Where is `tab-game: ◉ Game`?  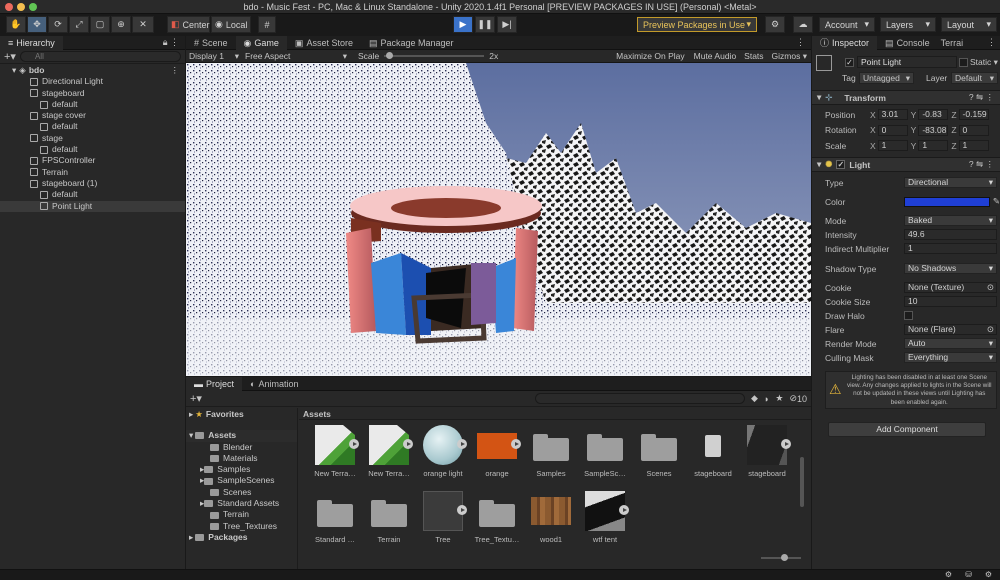
tab-game: ◉ Game is located at coordinates (261, 42).